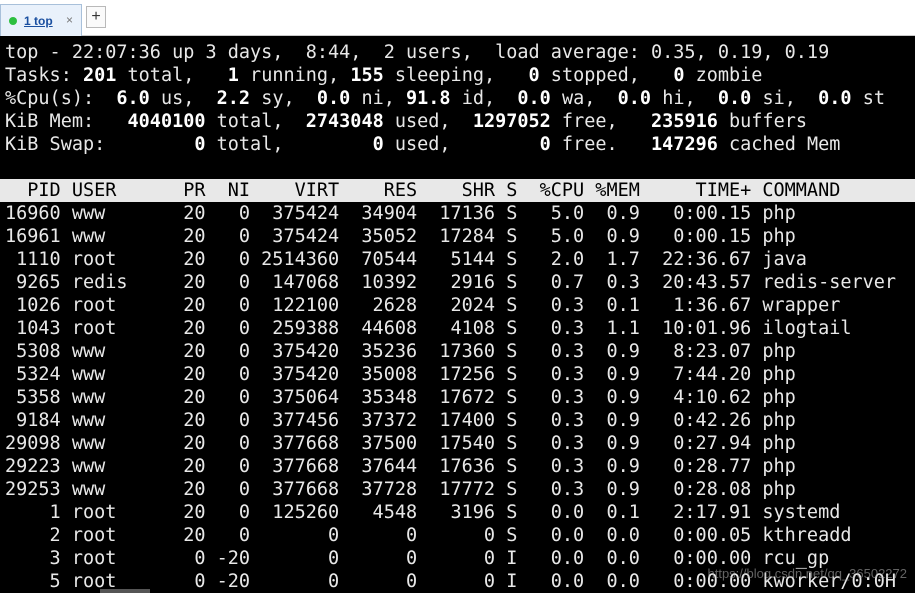  I want to click on tab-top: 1 top ×, so click(41, 20).